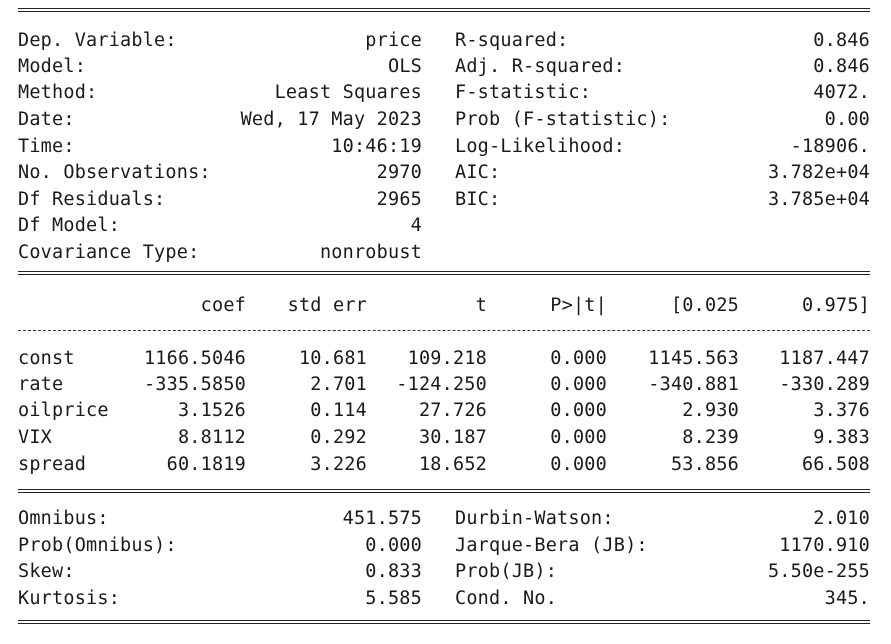  What do you see at coordinates (704, 464) in the screenshot?
I see `cell-ci-lower: 53.856` at bounding box center [704, 464].